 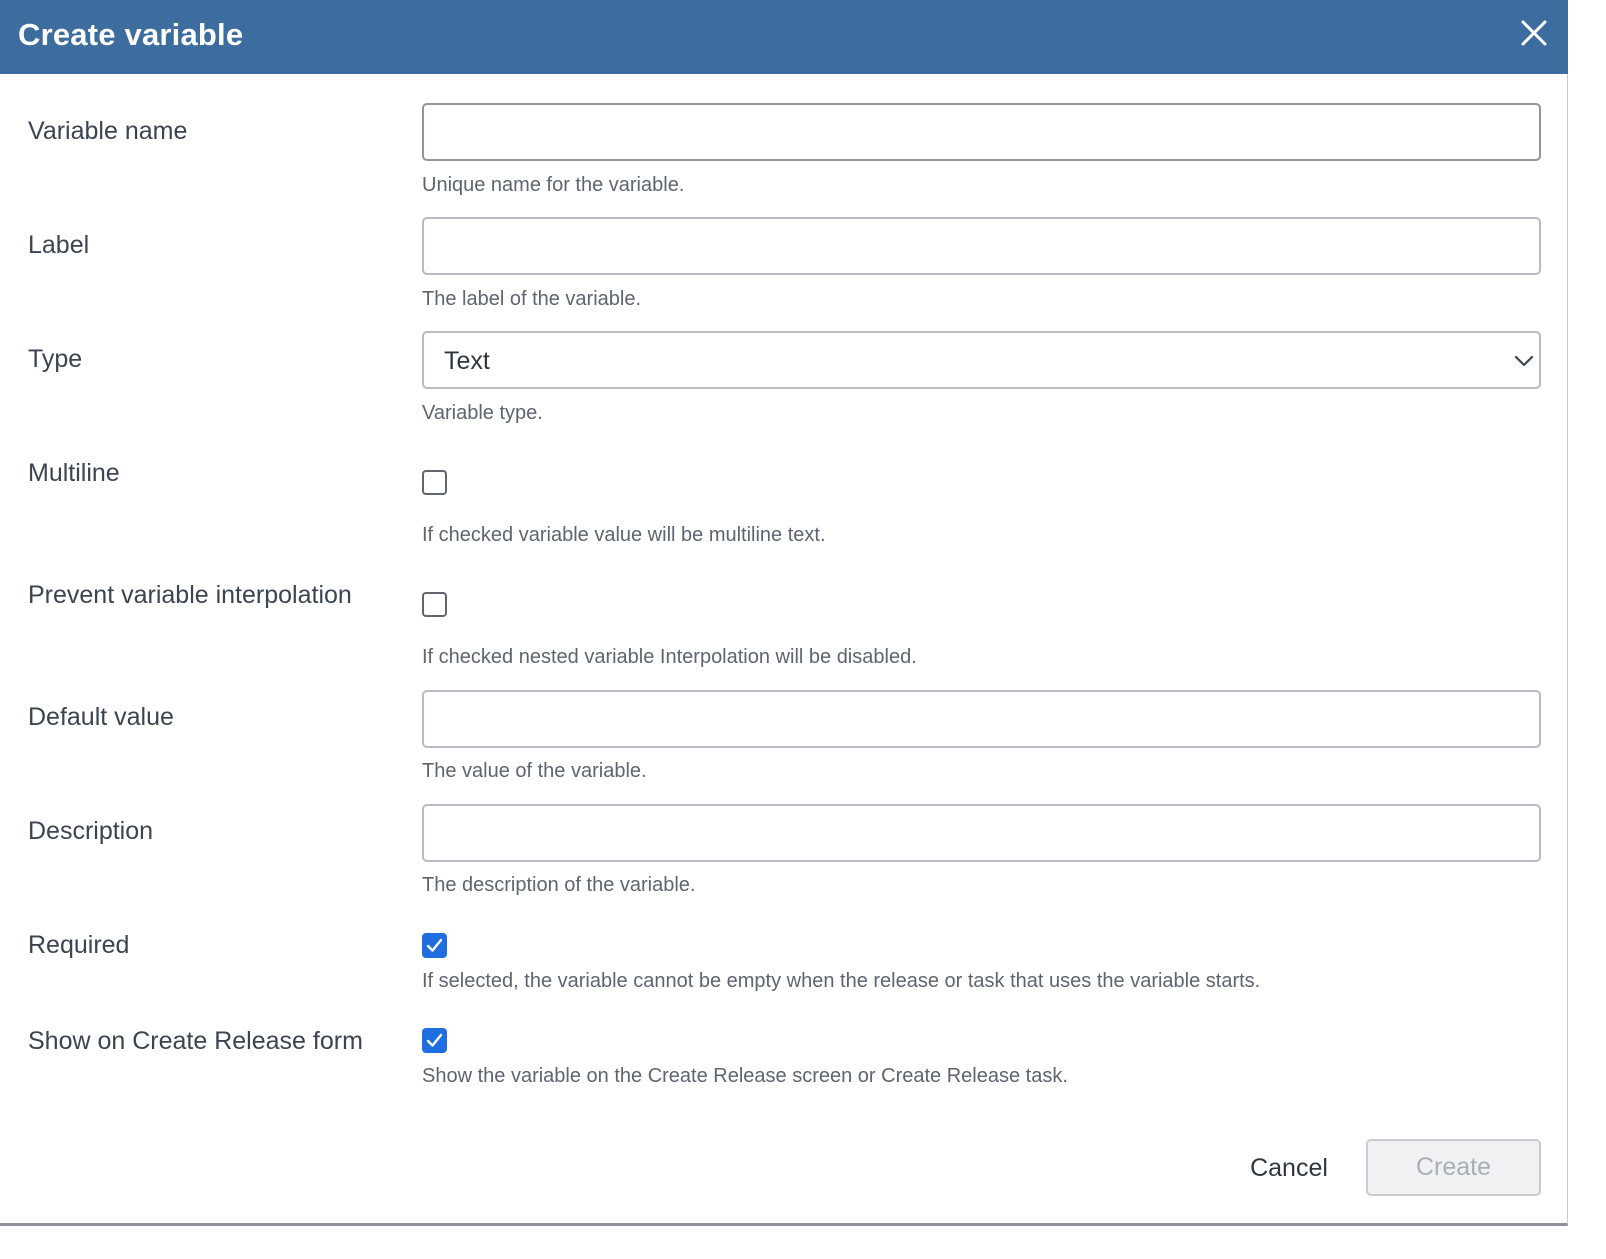 What do you see at coordinates (434, 604) in the screenshot?
I see `prevent-interpolation-checkbox` at bounding box center [434, 604].